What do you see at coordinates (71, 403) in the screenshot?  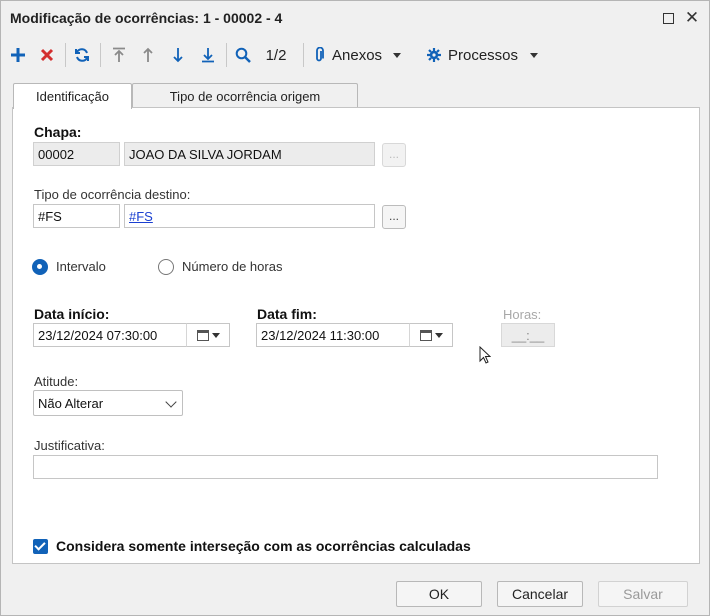 I see `atitude-selected-value: Não Alterar` at bounding box center [71, 403].